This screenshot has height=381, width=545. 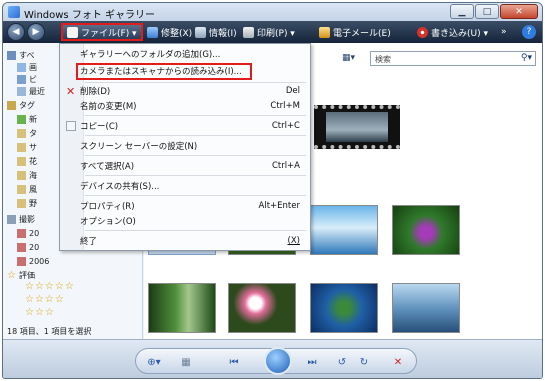 What do you see at coordinates (28, 233) in the screenshot?
I see `tree-item-year-1: 20` at bounding box center [28, 233].